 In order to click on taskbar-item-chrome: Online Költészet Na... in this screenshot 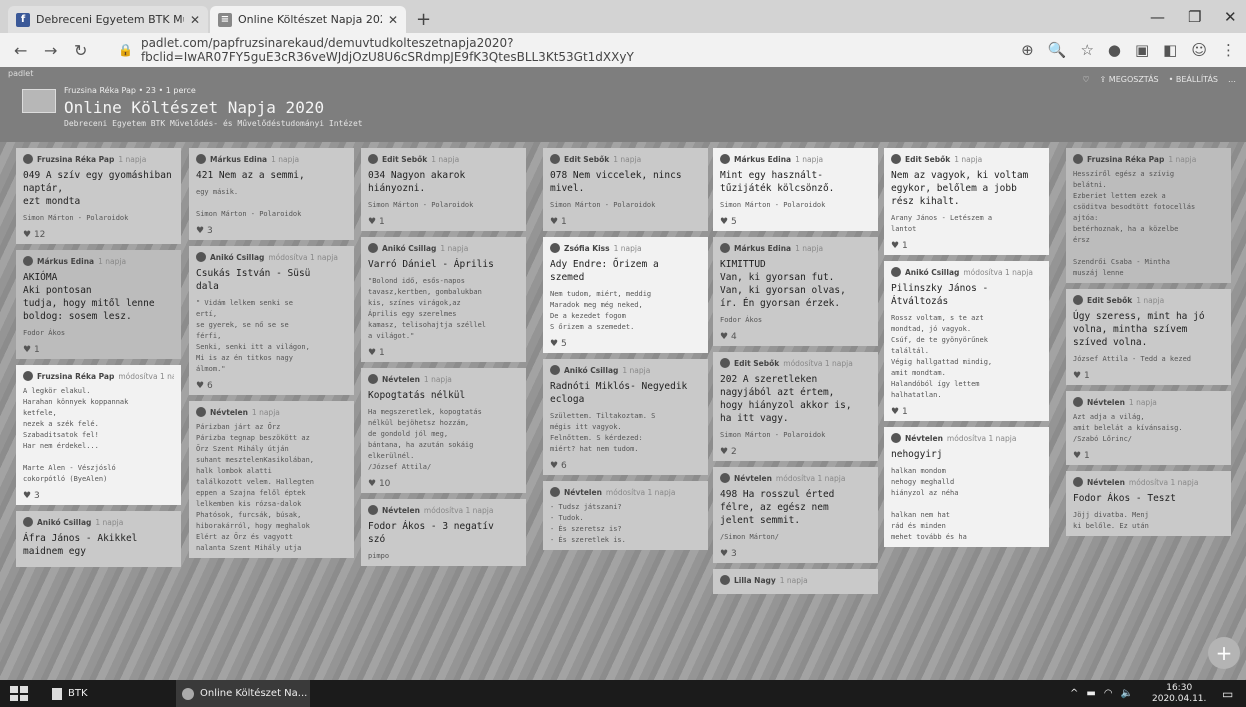, I will do `click(243, 693)`.